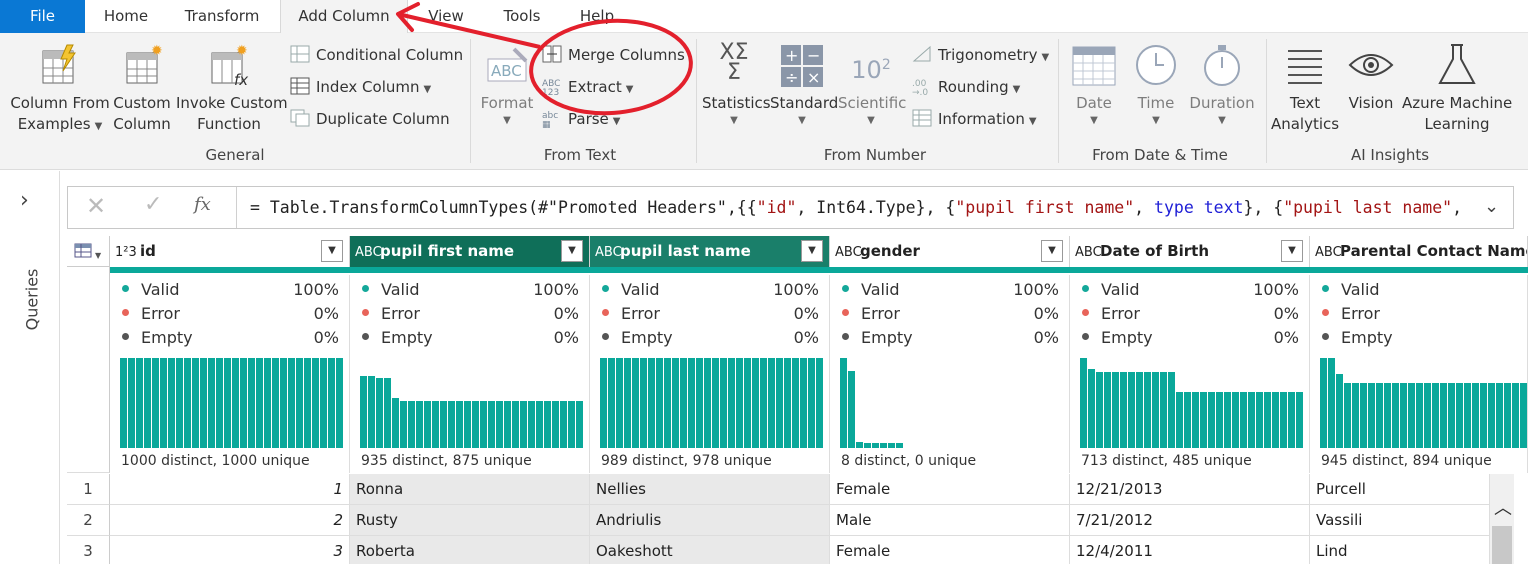 This screenshot has height=564, width=1528. I want to click on column-header: ABCDate of Birth ▼, so click(1190, 251).